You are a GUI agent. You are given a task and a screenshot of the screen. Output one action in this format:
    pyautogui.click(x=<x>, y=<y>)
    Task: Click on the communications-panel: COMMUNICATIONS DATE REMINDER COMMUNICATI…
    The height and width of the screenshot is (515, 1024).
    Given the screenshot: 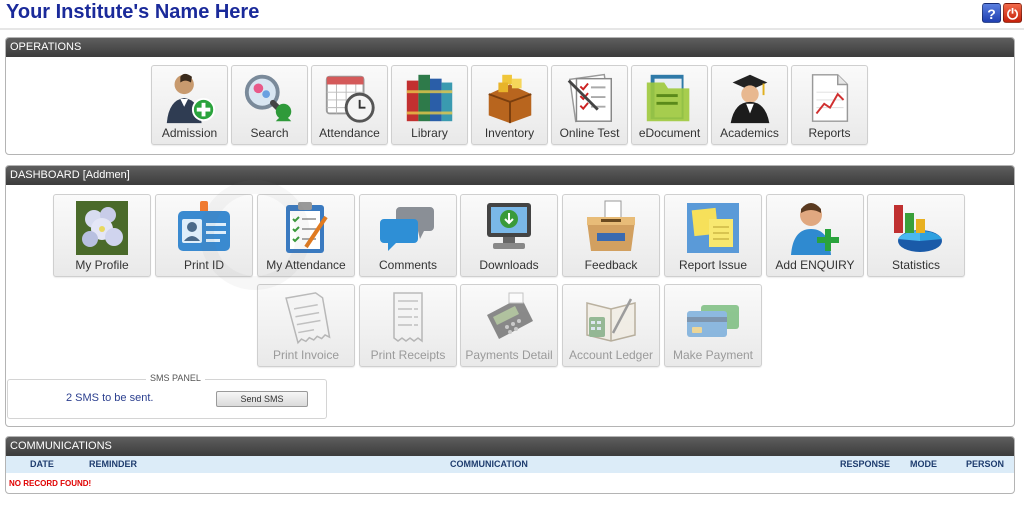 What is the action you would take?
    pyautogui.click(x=510, y=465)
    